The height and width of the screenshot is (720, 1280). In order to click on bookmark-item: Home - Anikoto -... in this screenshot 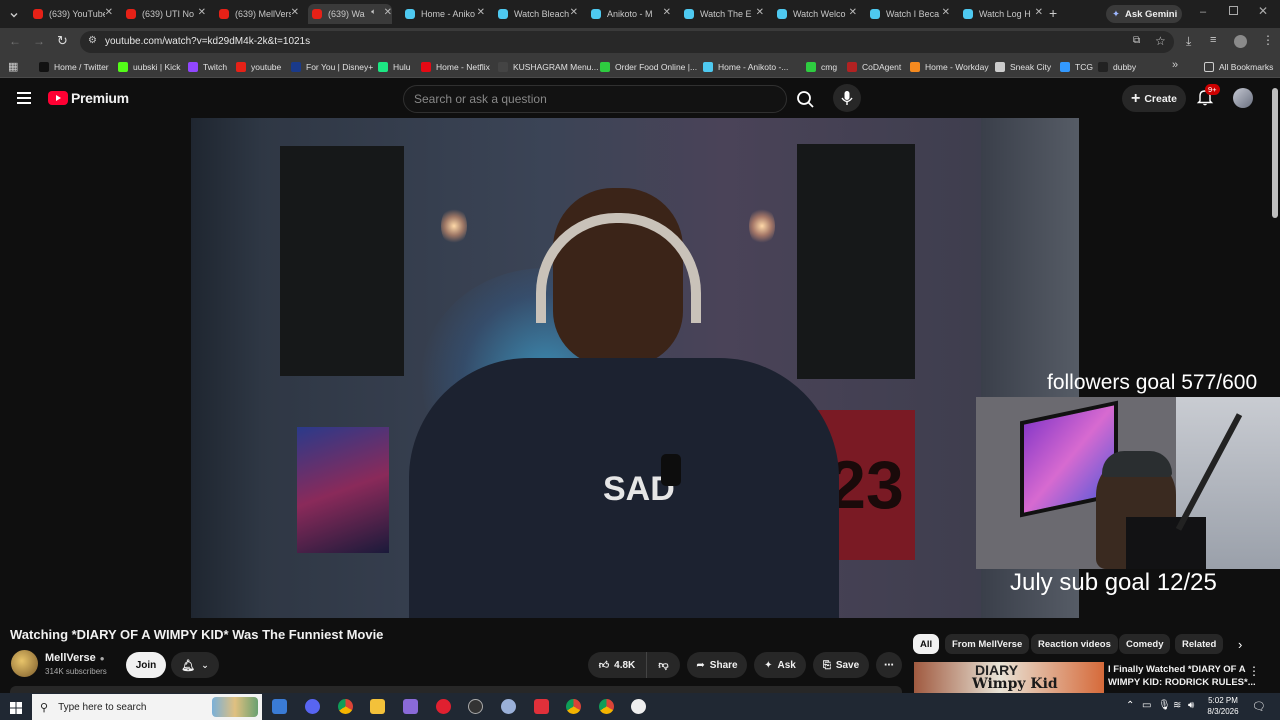, I will do `click(745, 67)`.